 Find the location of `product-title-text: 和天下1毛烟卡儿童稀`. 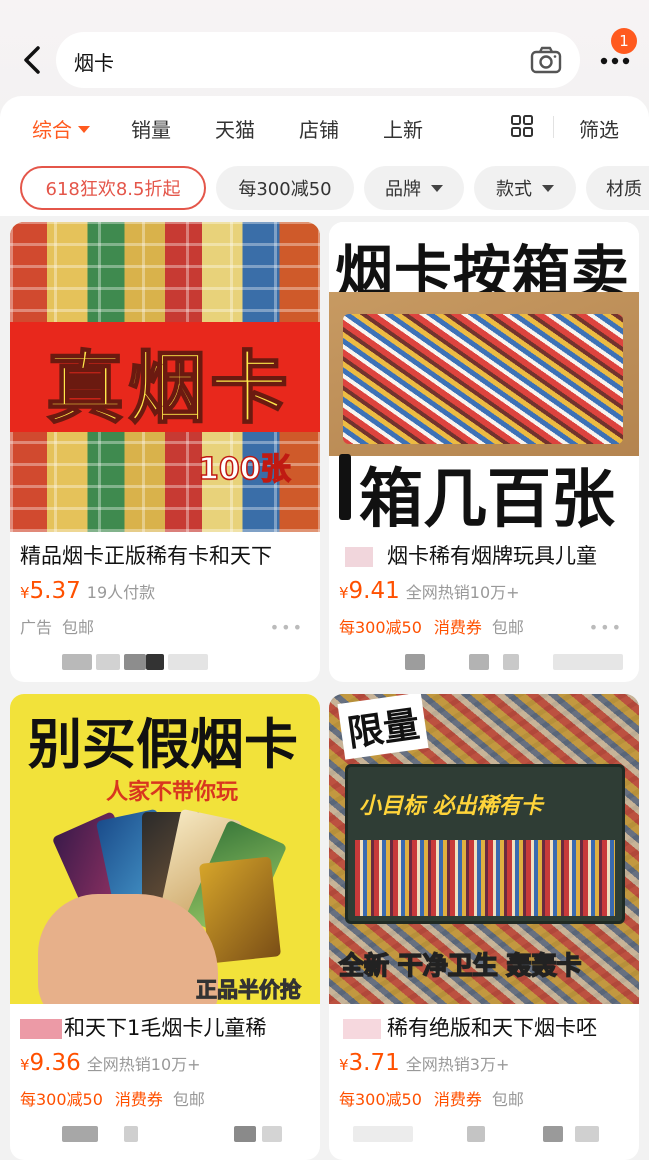

product-title-text: 和天下1毛烟卡儿童稀 is located at coordinates (165, 1028).